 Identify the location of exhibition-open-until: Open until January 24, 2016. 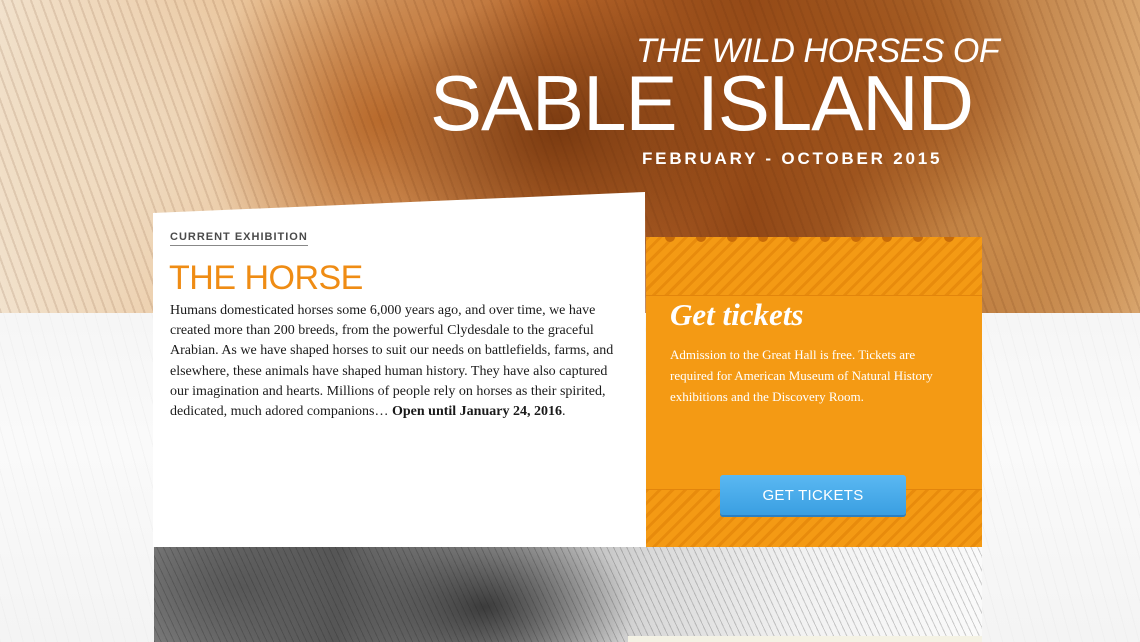
(476, 412).